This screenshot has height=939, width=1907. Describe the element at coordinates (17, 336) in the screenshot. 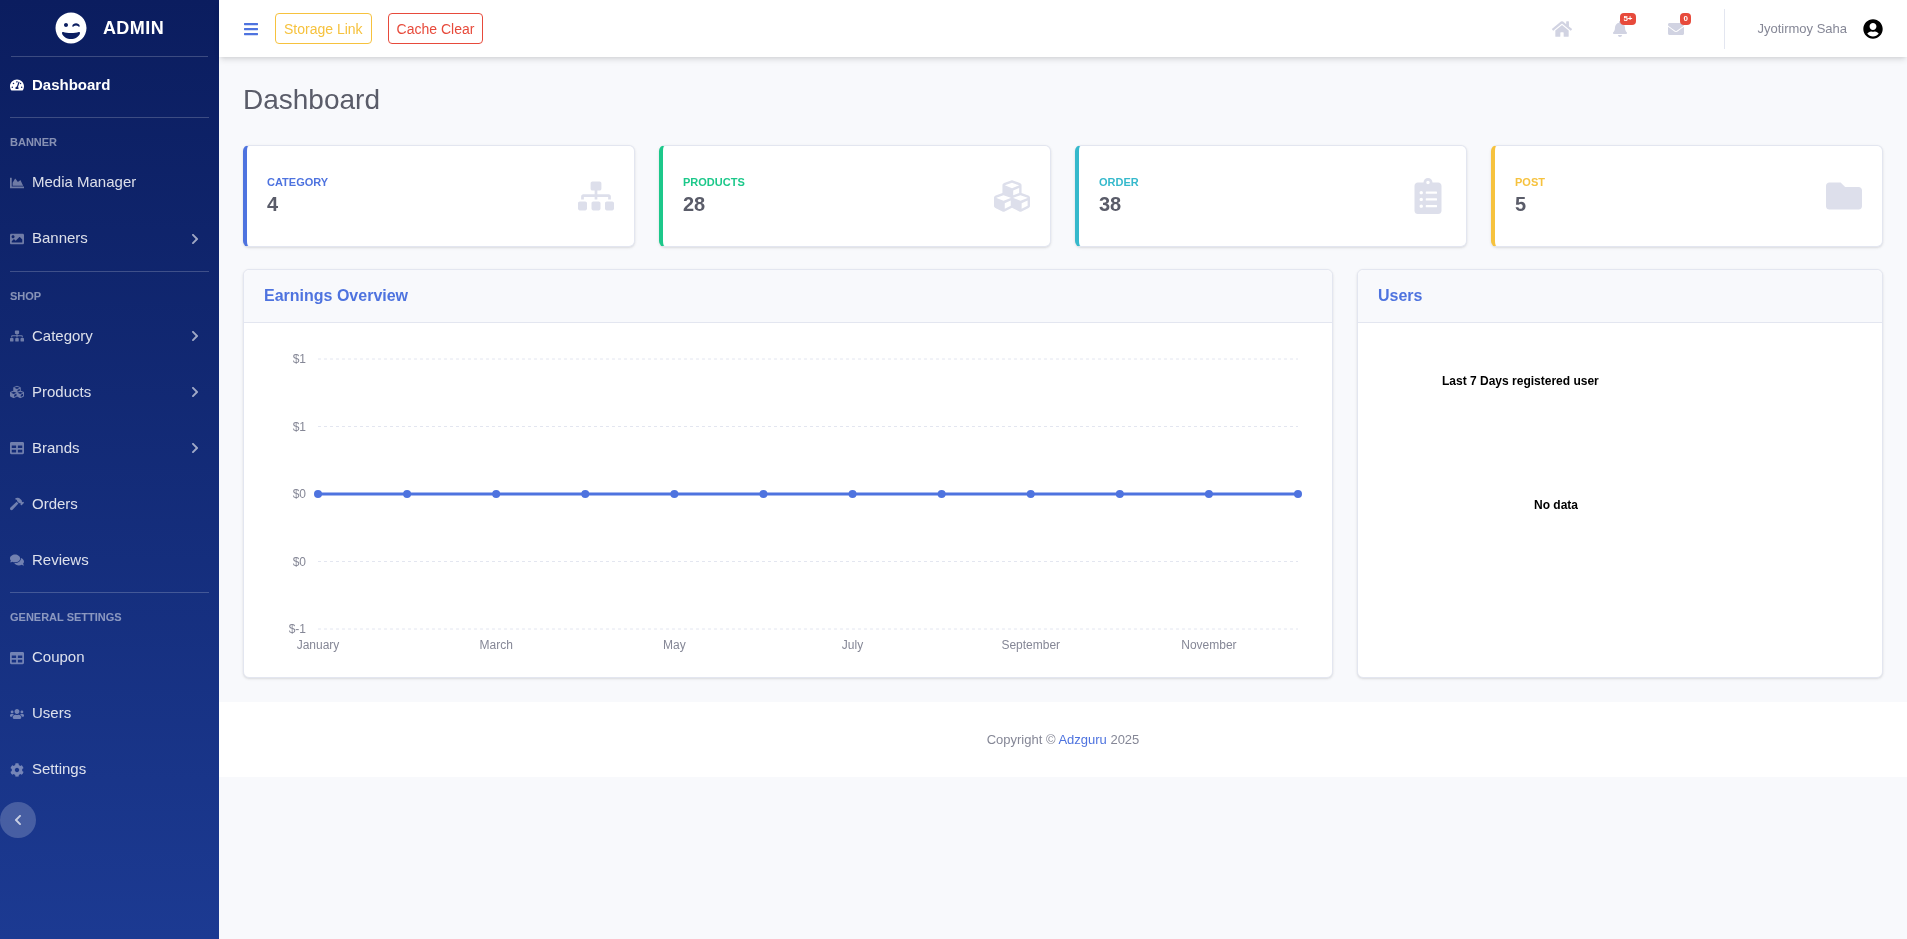

I see `sitemap-icon` at that location.